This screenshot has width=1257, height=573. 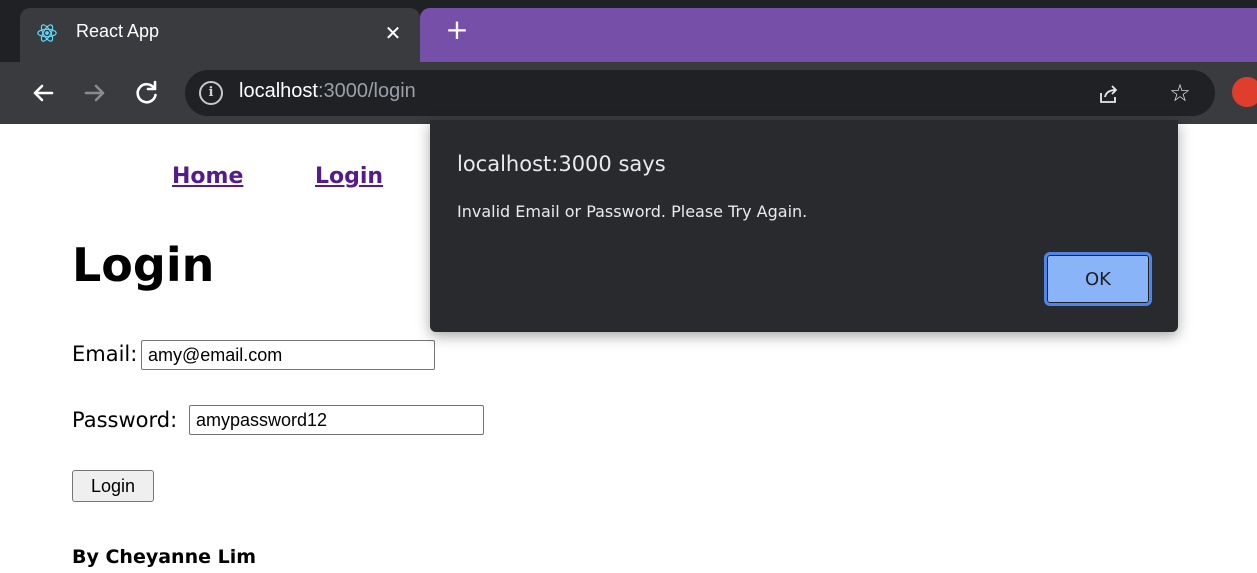 I want to click on tab-strip-accent, so click(x=838, y=35).